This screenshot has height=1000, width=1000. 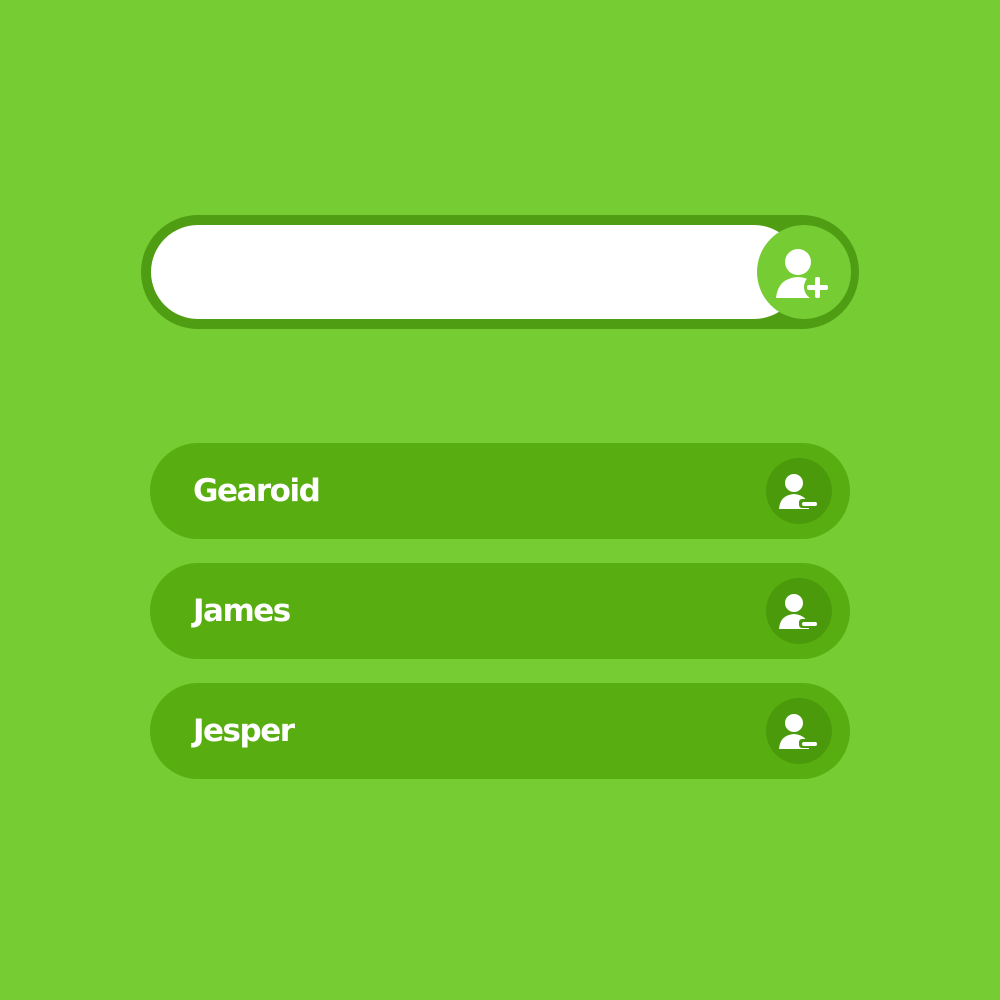 I want to click on add-user-button, so click(x=804, y=272).